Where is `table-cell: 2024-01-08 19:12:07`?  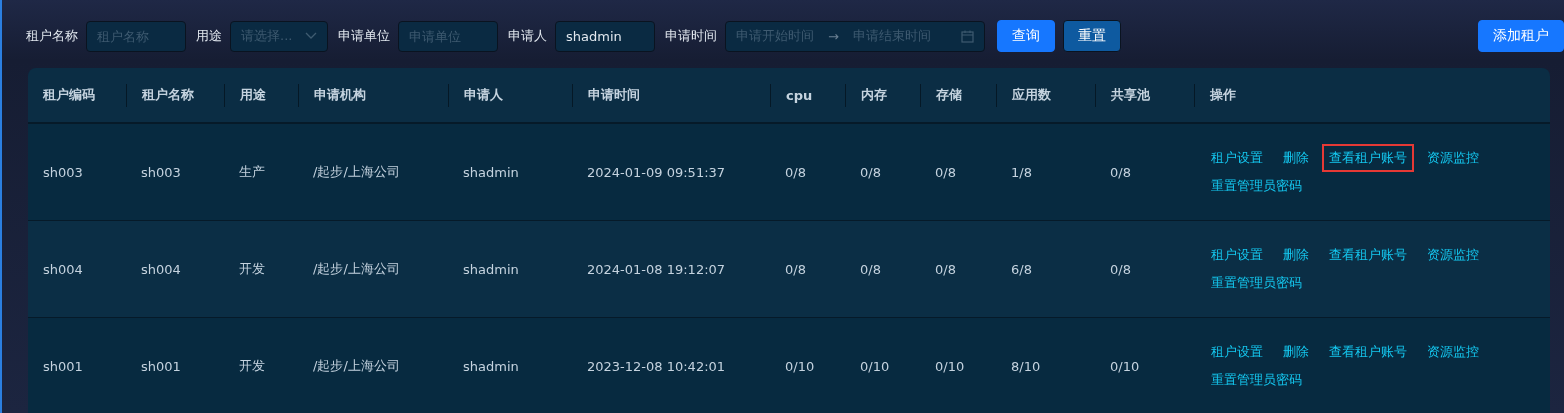
table-cell: 2024-01-08 19:12:07 is located at coordinates (656, 269).